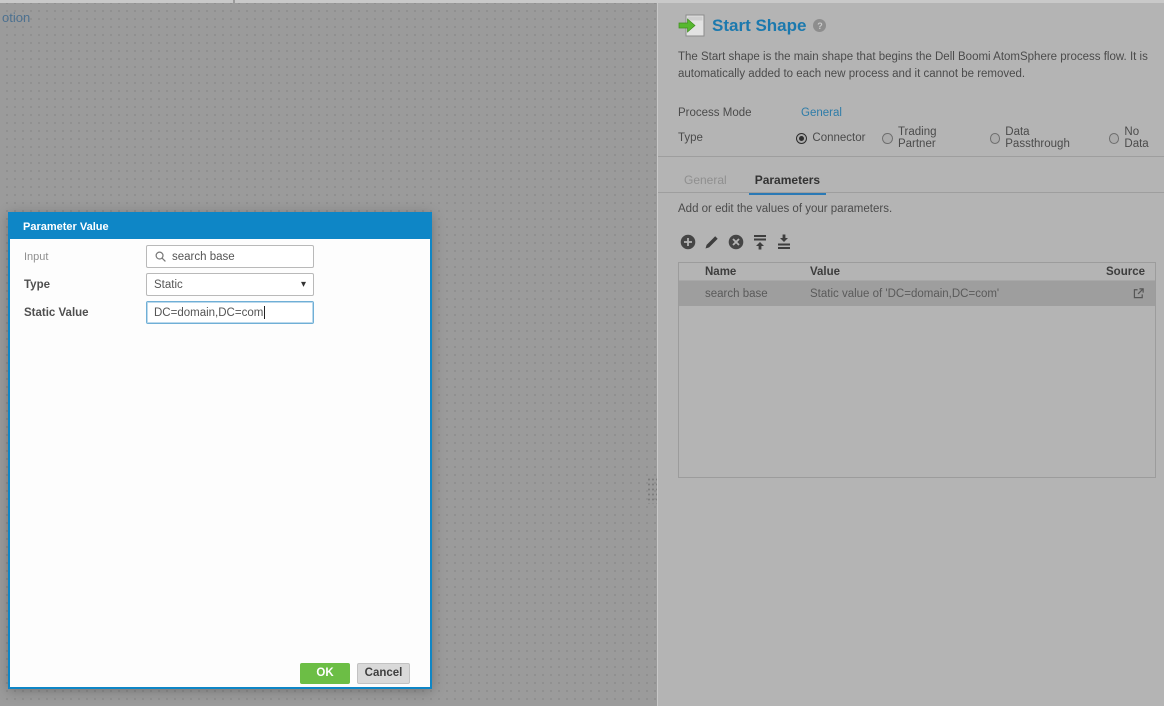  What do you see at coordinates (36, 256) in the screenshot?
I see `input-label: Input` at bounding box center [36, 256].